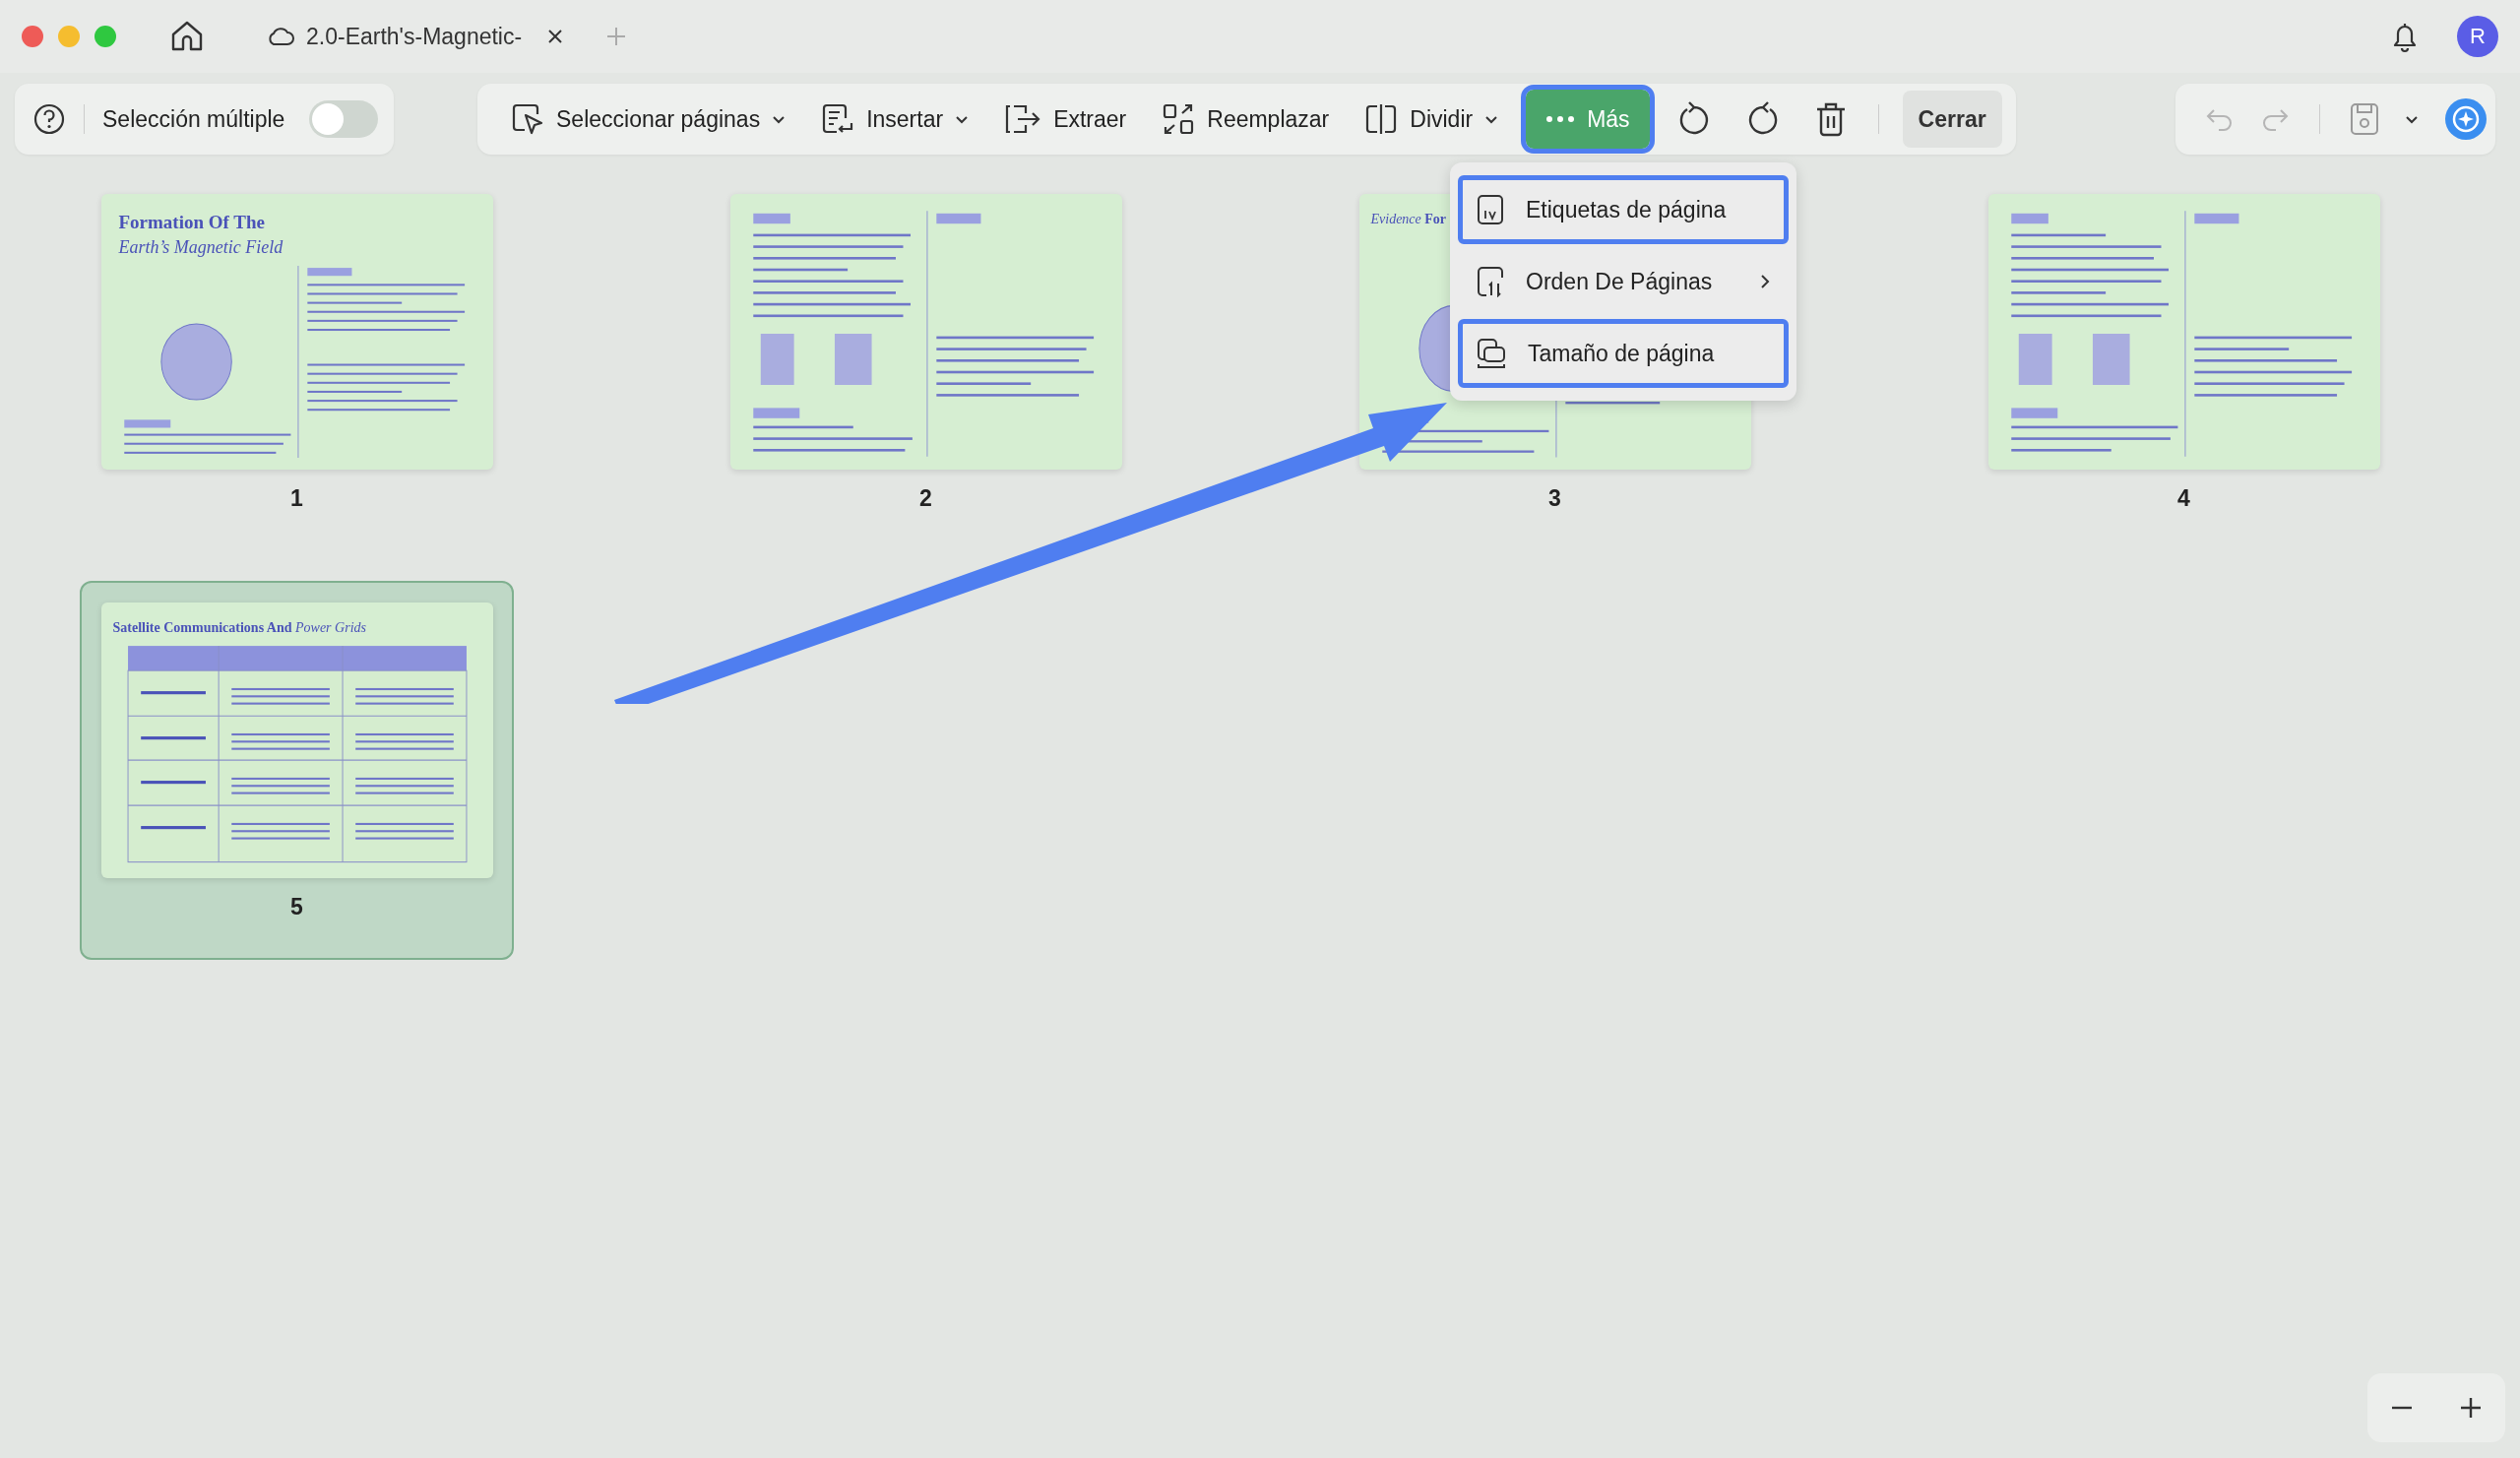 The width and height of the screenshot is (2520, 1458). What do you see at coordinates (895, 119) in the screenshot?
I see `toolbar-button: Insertar` at bounding box center [895, 119].